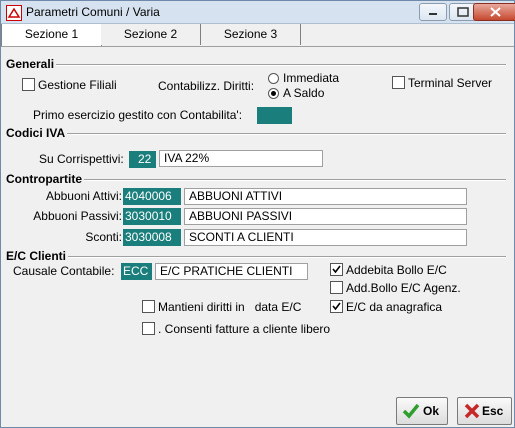 Image resolution: width=515 pixels, height=428 pixels. Describe the element at coordinates (274, 115) in the screenshot. I see `primo-esercizio-field` at that location.